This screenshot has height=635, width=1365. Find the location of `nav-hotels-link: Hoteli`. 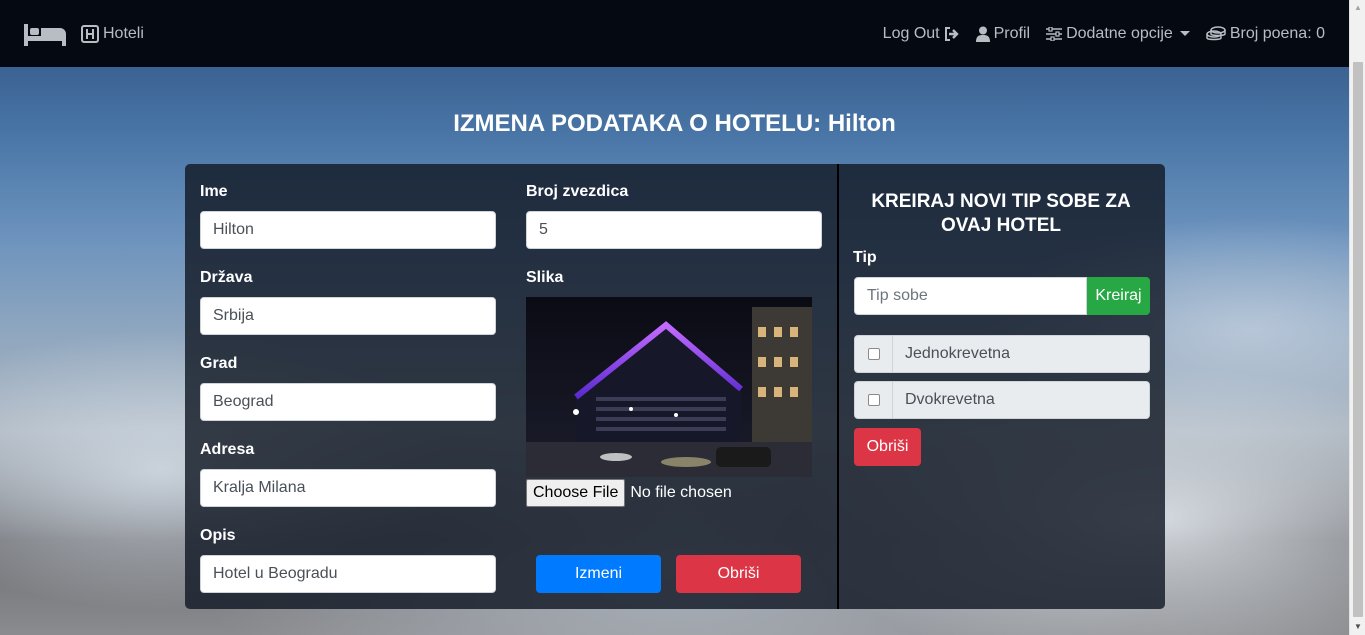

nav-hotels-link: Hoteli is located at coordinates (112, 33).